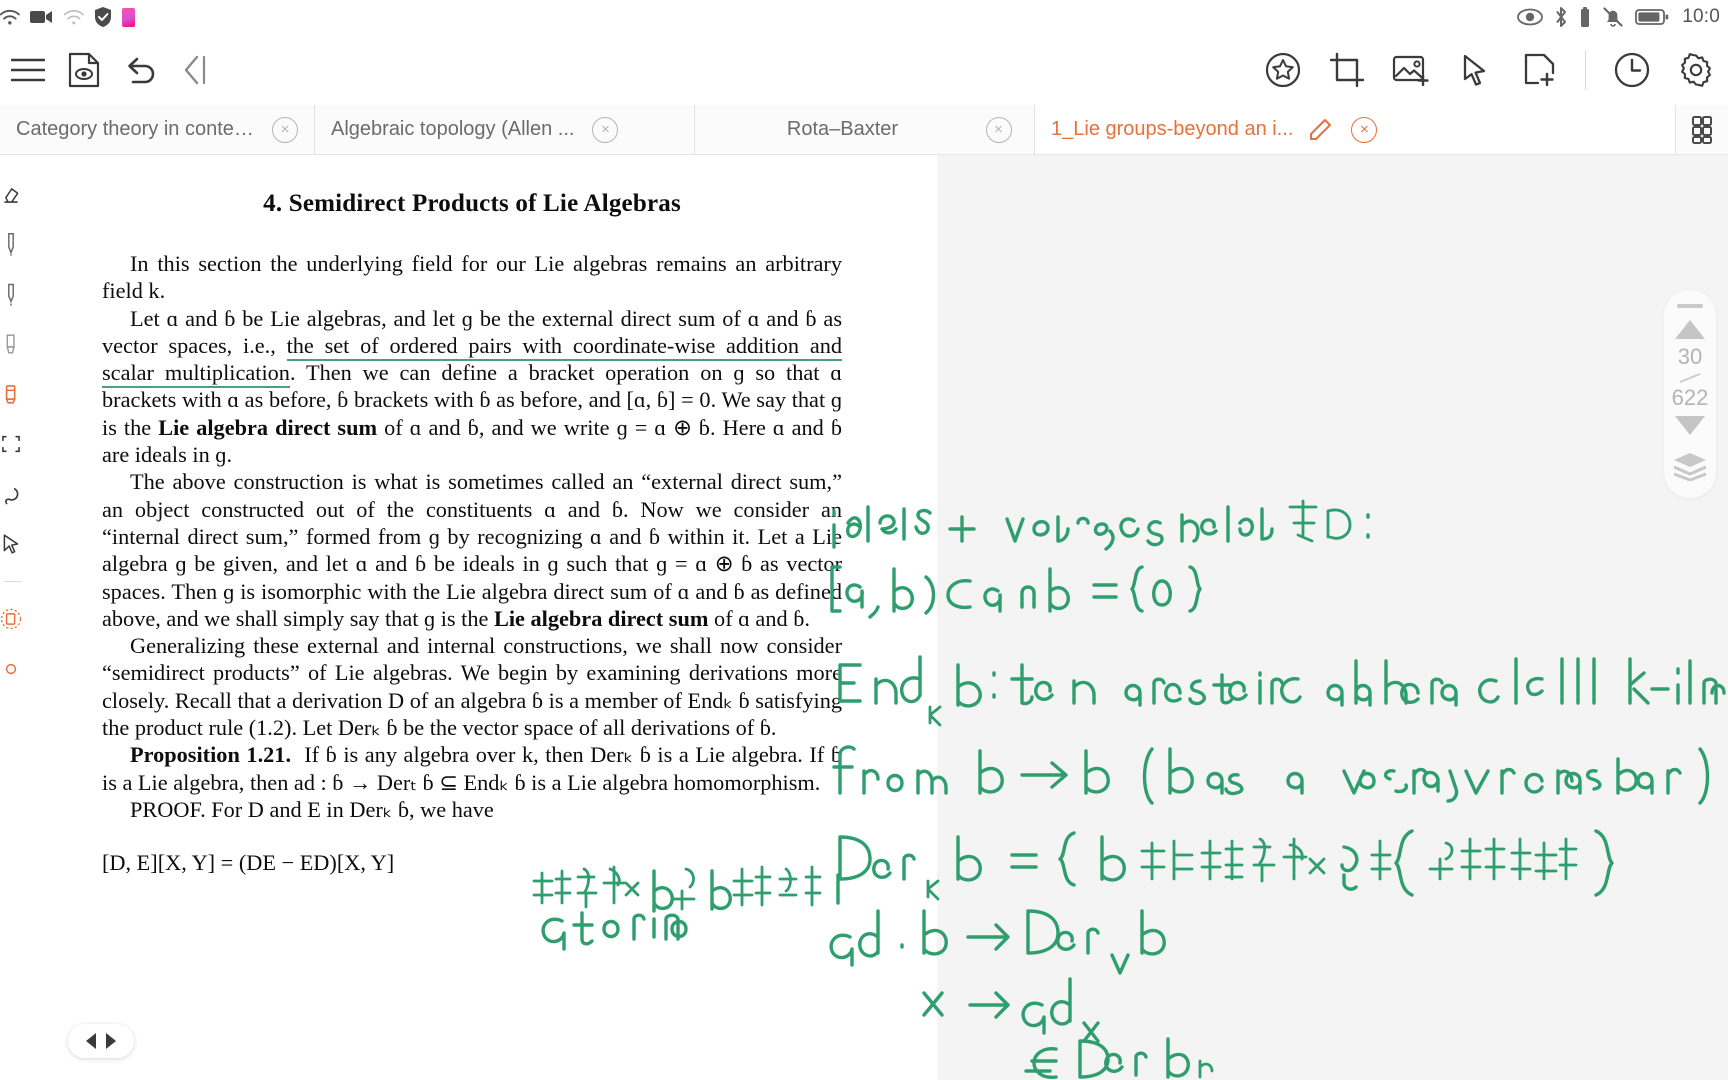 This screenshot has height=1080, width=1728. Describe the element at coordinates (211, 755) in the screenshot. I see `proposition-label: Proposition 1.21.` at that location.